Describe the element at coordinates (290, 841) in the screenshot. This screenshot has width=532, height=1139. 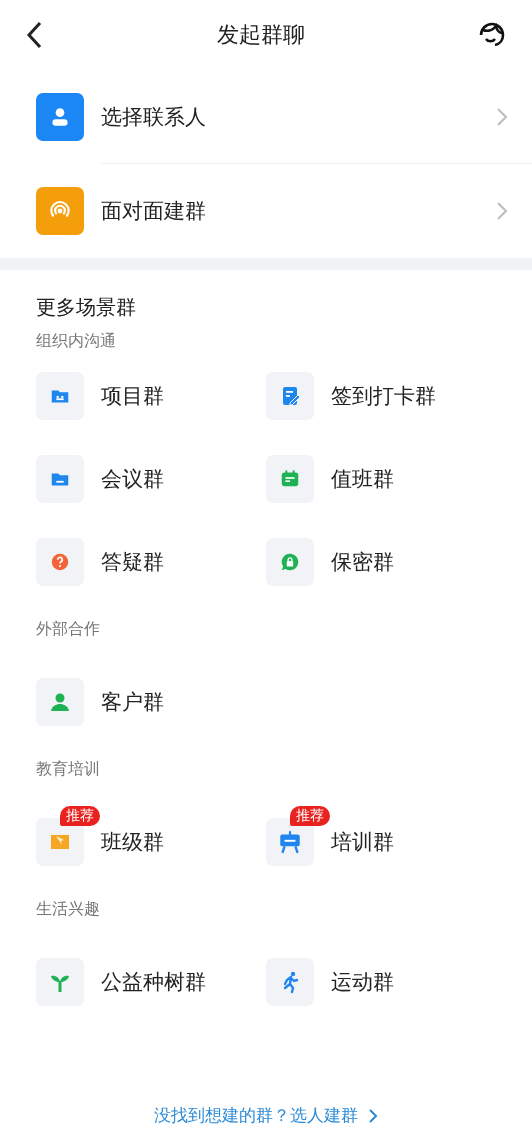
I see `easel-icon` at that location.